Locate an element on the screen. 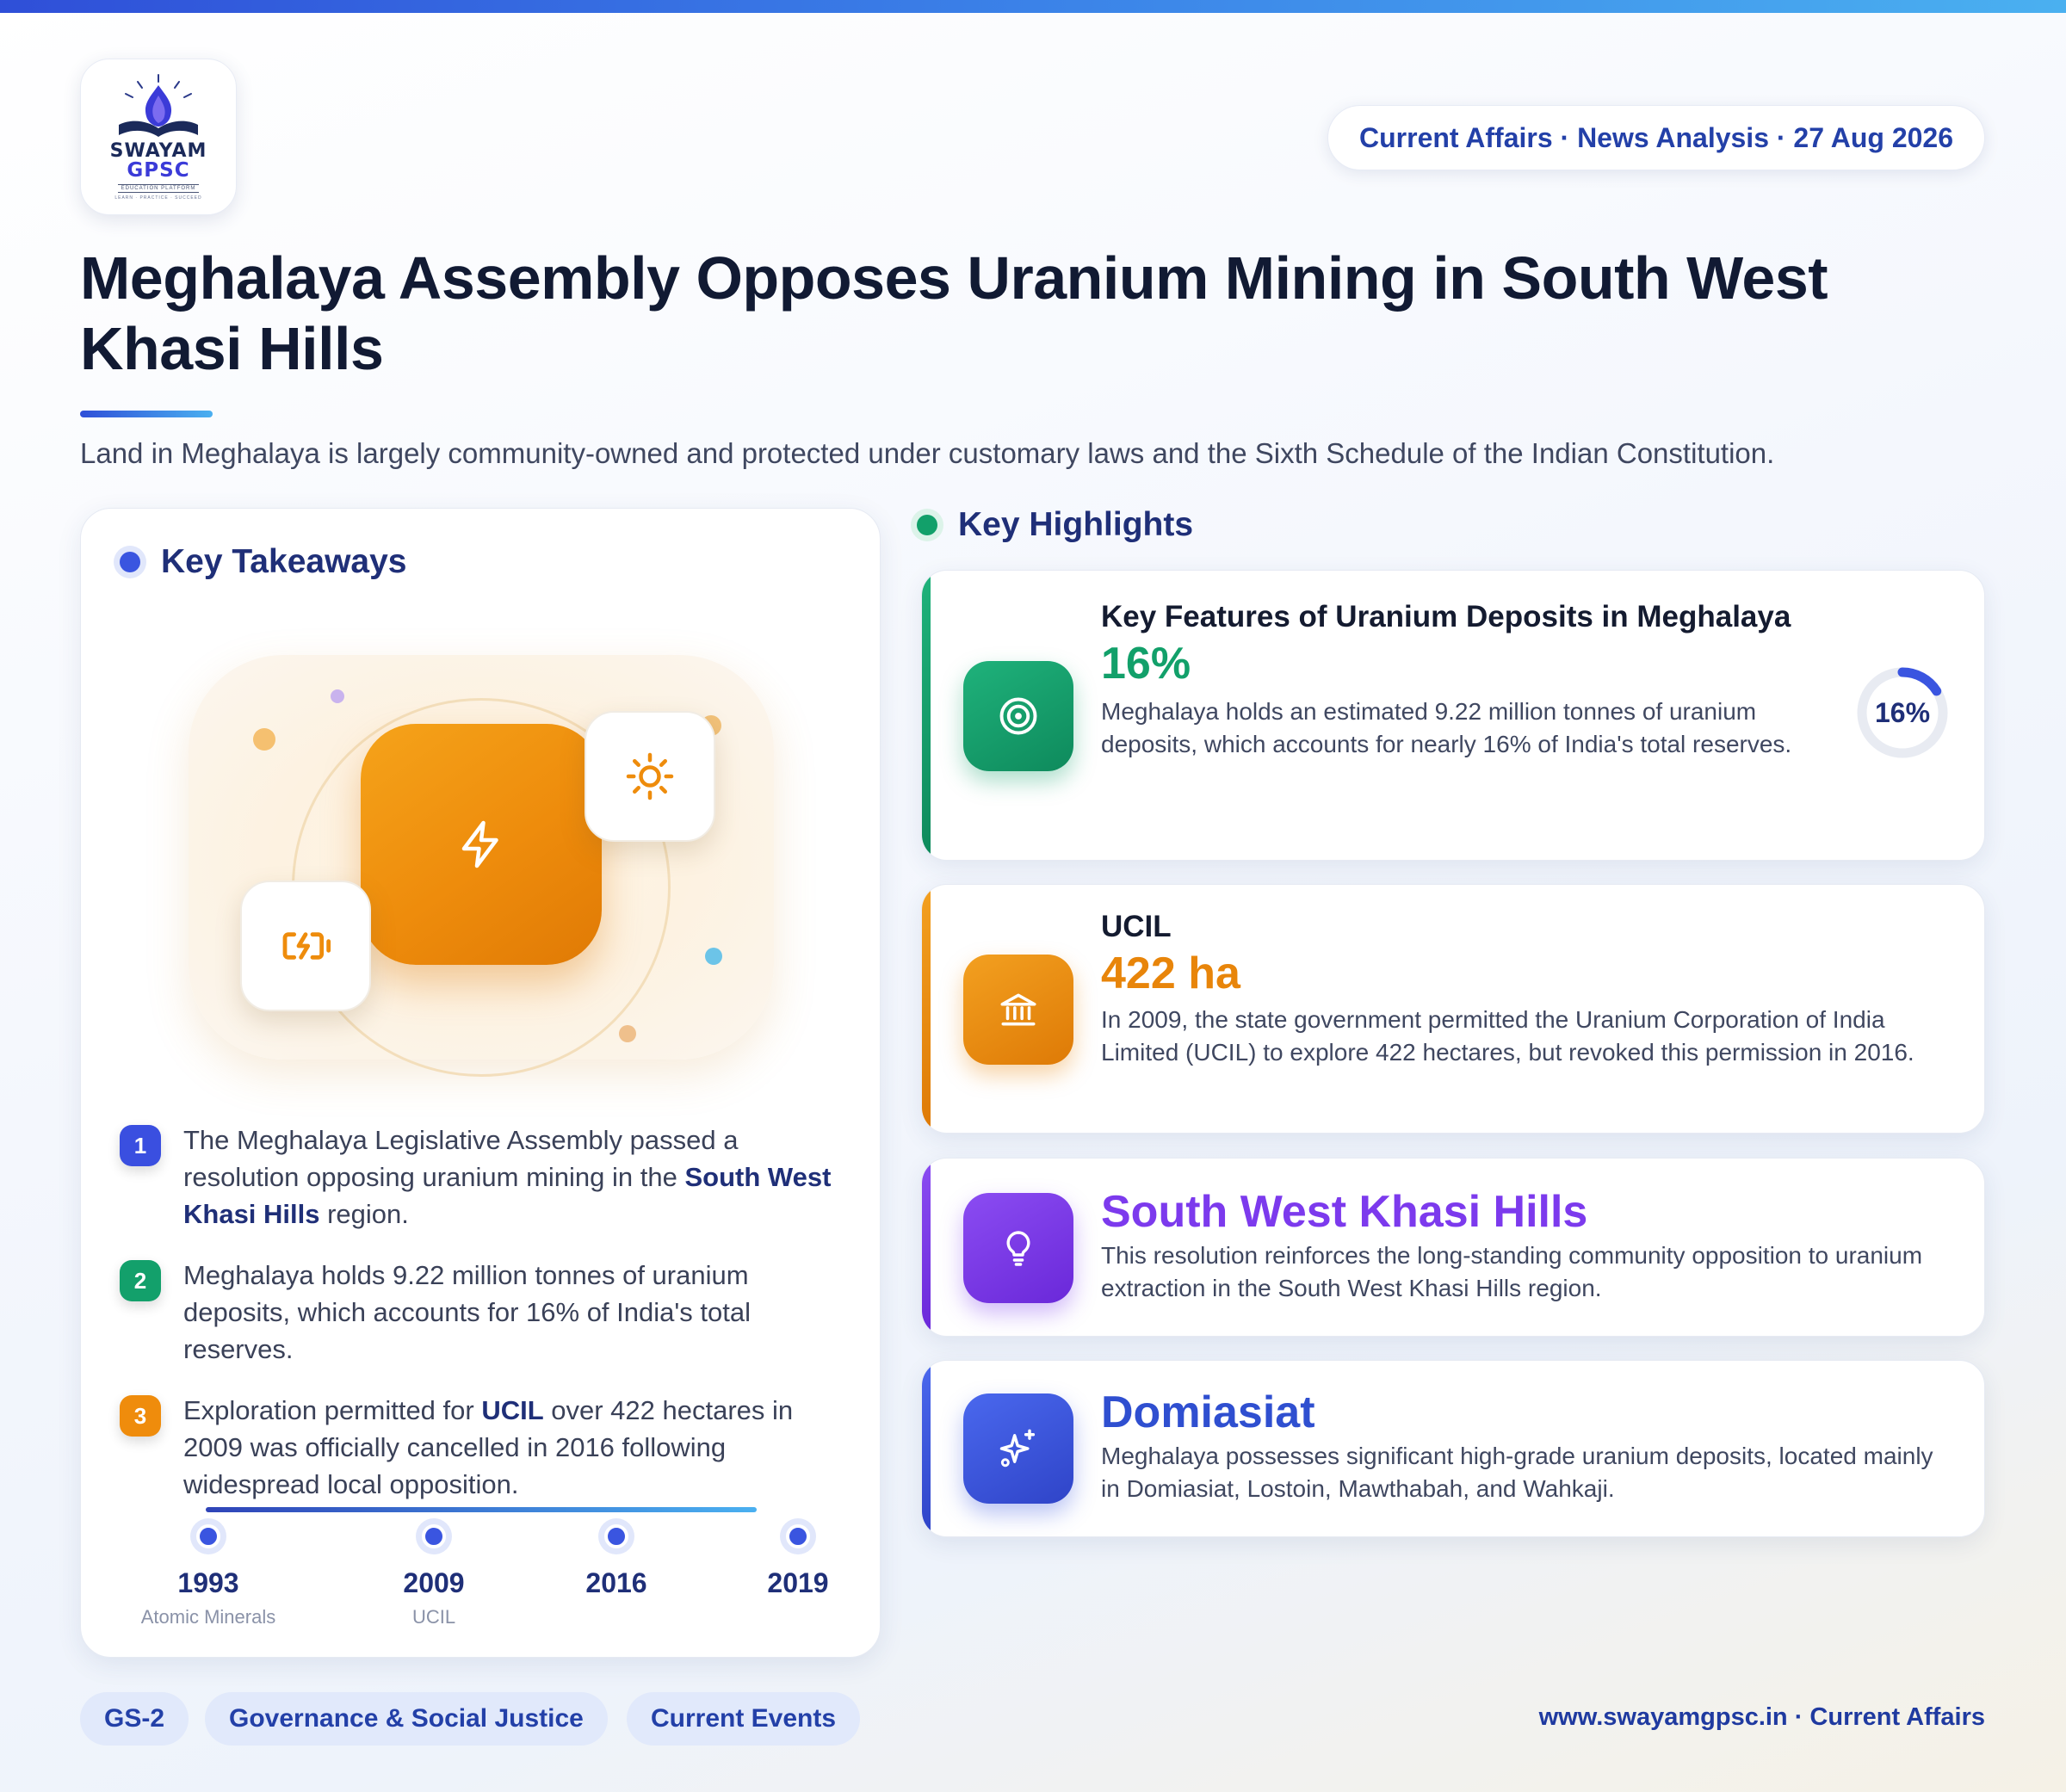 This screenshot has width=2066, height=1792. bank-icon-tile is located at coordinates (1018, 1010).